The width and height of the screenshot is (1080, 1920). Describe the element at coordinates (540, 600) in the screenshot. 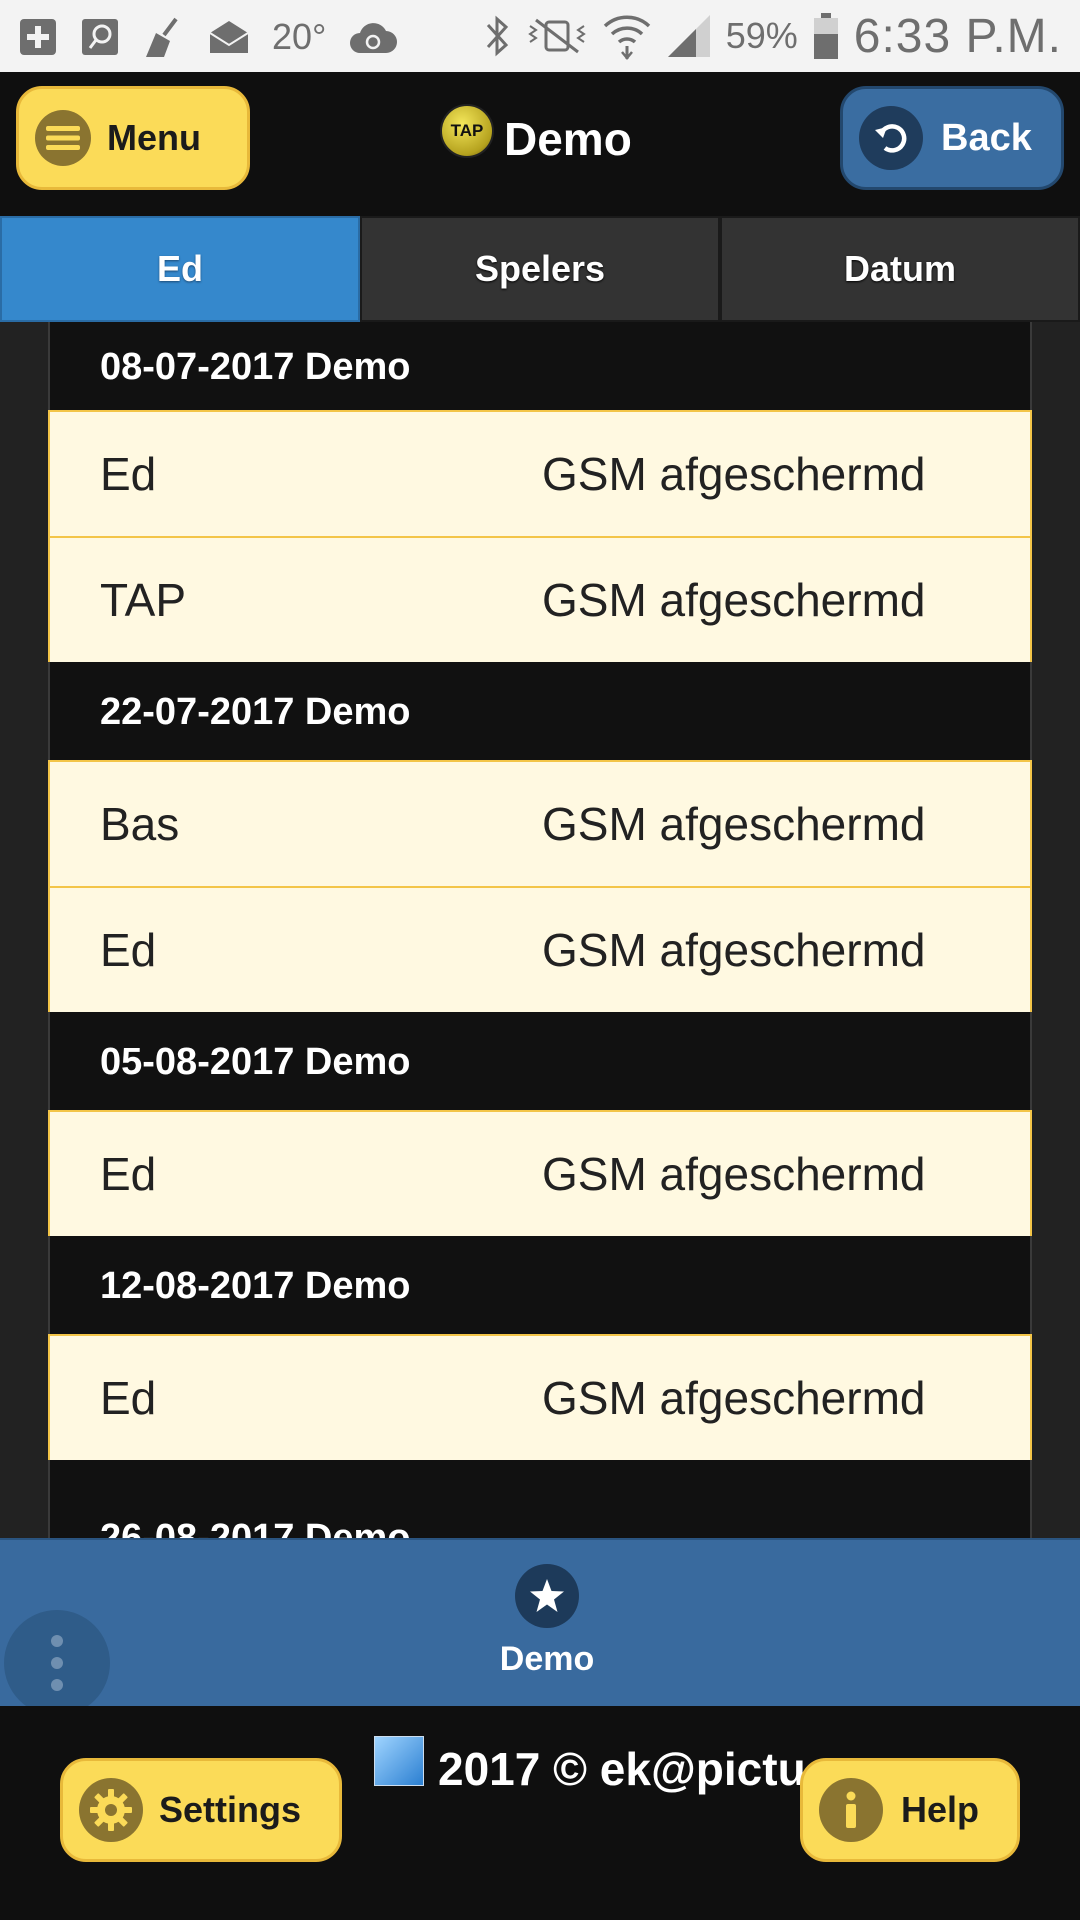

I see `list-item: TAP GSM afgeschermd` at that location.